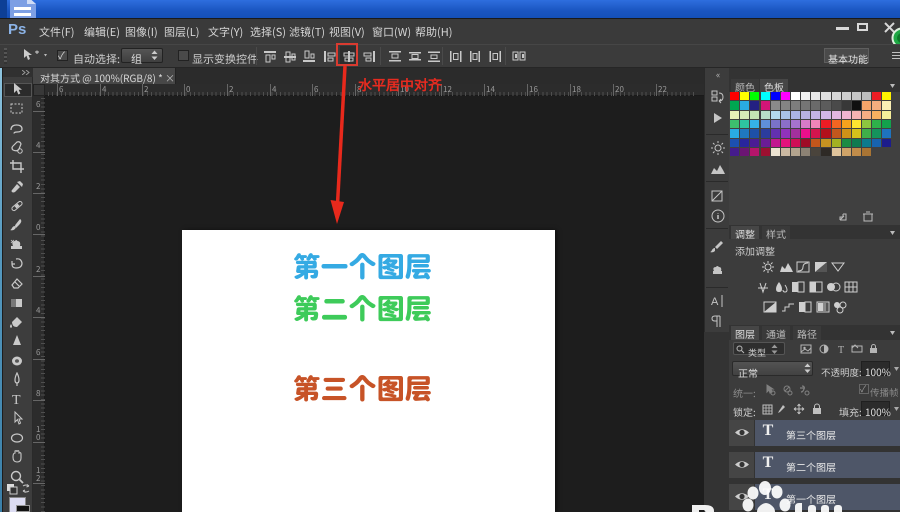 This screenshot has height=512, width=900. I want to click on svg-text: A, so click(715, 302).